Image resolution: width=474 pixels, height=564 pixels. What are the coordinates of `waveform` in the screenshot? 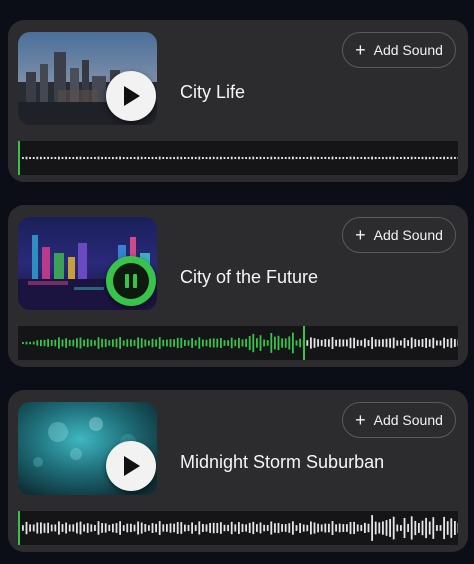 It's located at (238, 528).